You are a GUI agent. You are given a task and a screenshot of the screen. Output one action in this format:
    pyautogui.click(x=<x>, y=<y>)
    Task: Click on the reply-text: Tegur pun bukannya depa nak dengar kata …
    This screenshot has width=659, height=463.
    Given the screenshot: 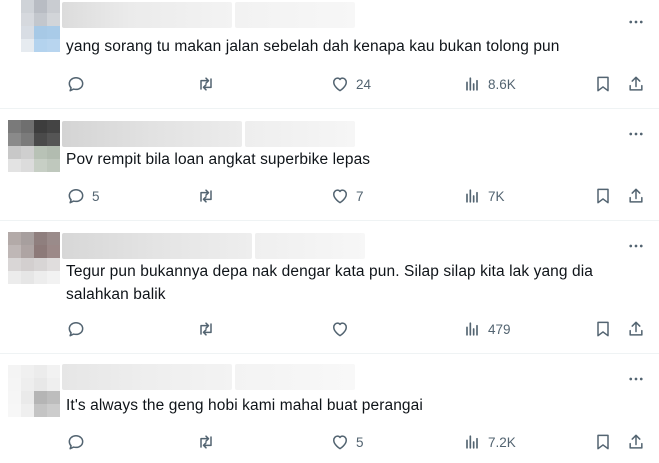 What is the action you would take?
    pyautogui.click(x=330, y=283)
    